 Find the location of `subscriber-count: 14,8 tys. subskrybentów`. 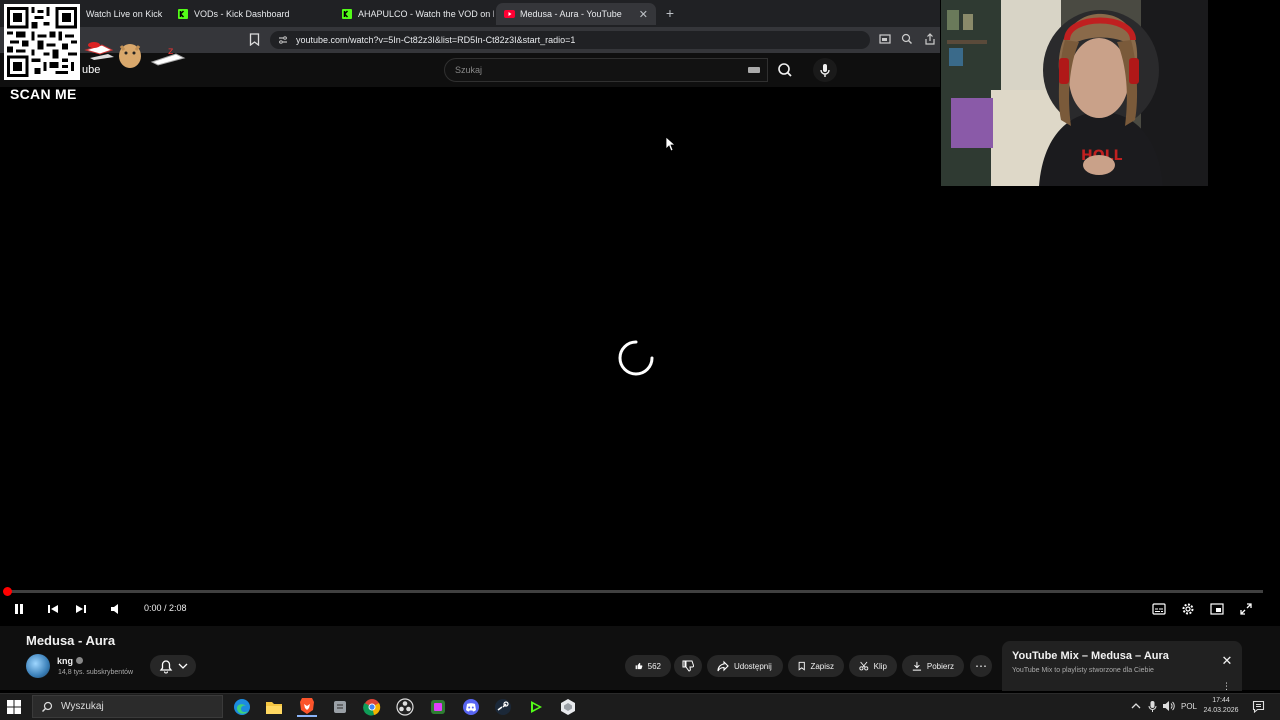

subscriber-count: 14,8 tys. subskrybentów is located at coordinates (96, 672).